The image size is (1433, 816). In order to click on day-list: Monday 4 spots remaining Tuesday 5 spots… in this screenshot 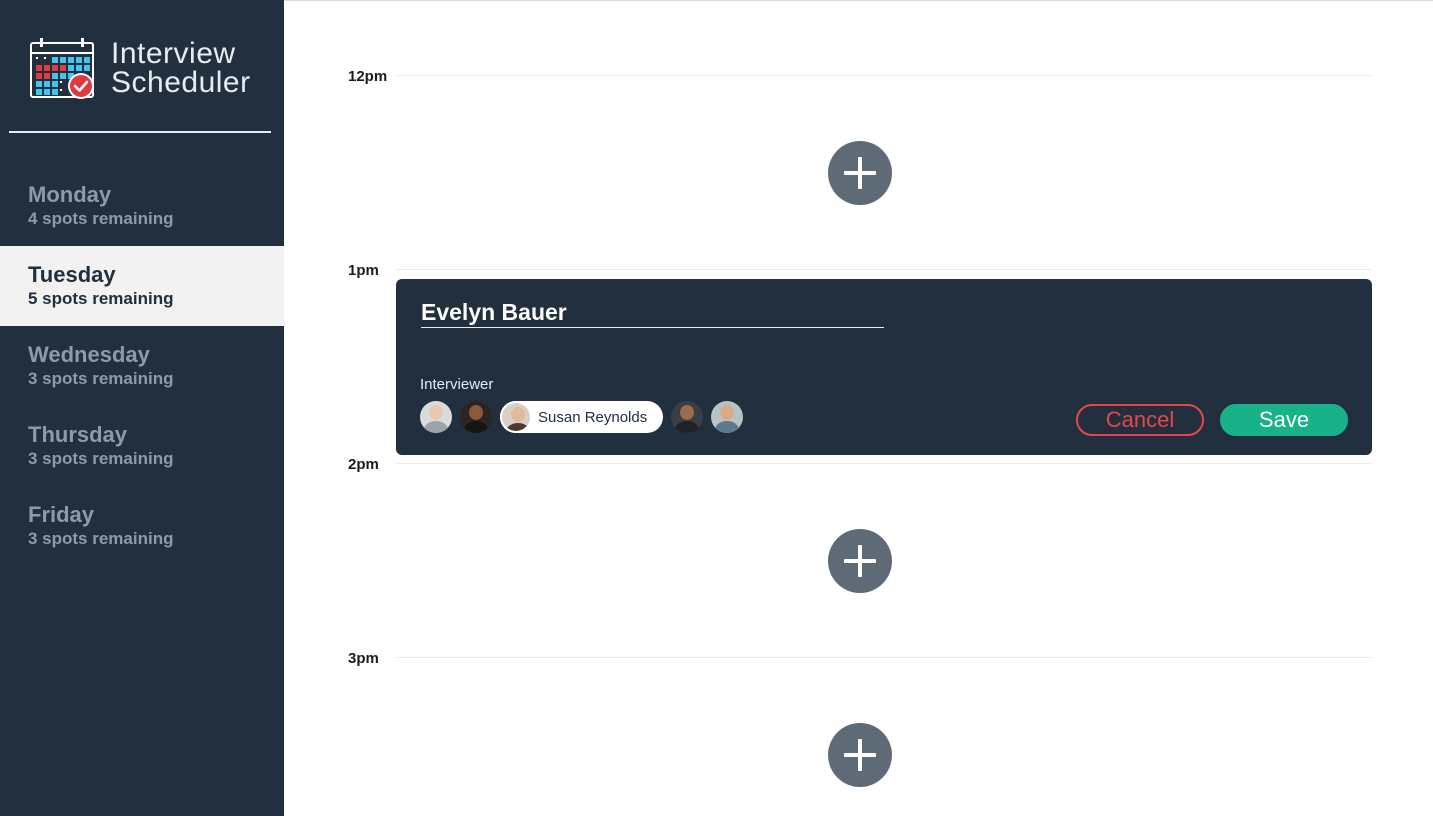, I will do `click(142, 366)`.